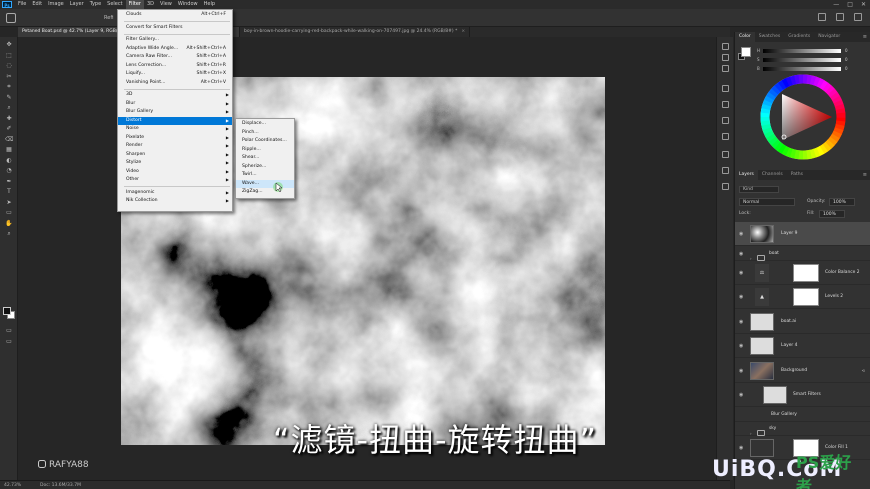  What do you see at coordinates (745, 37) in the screenshot?
I see `tab-color: Color` at bounding box center [745, 37].